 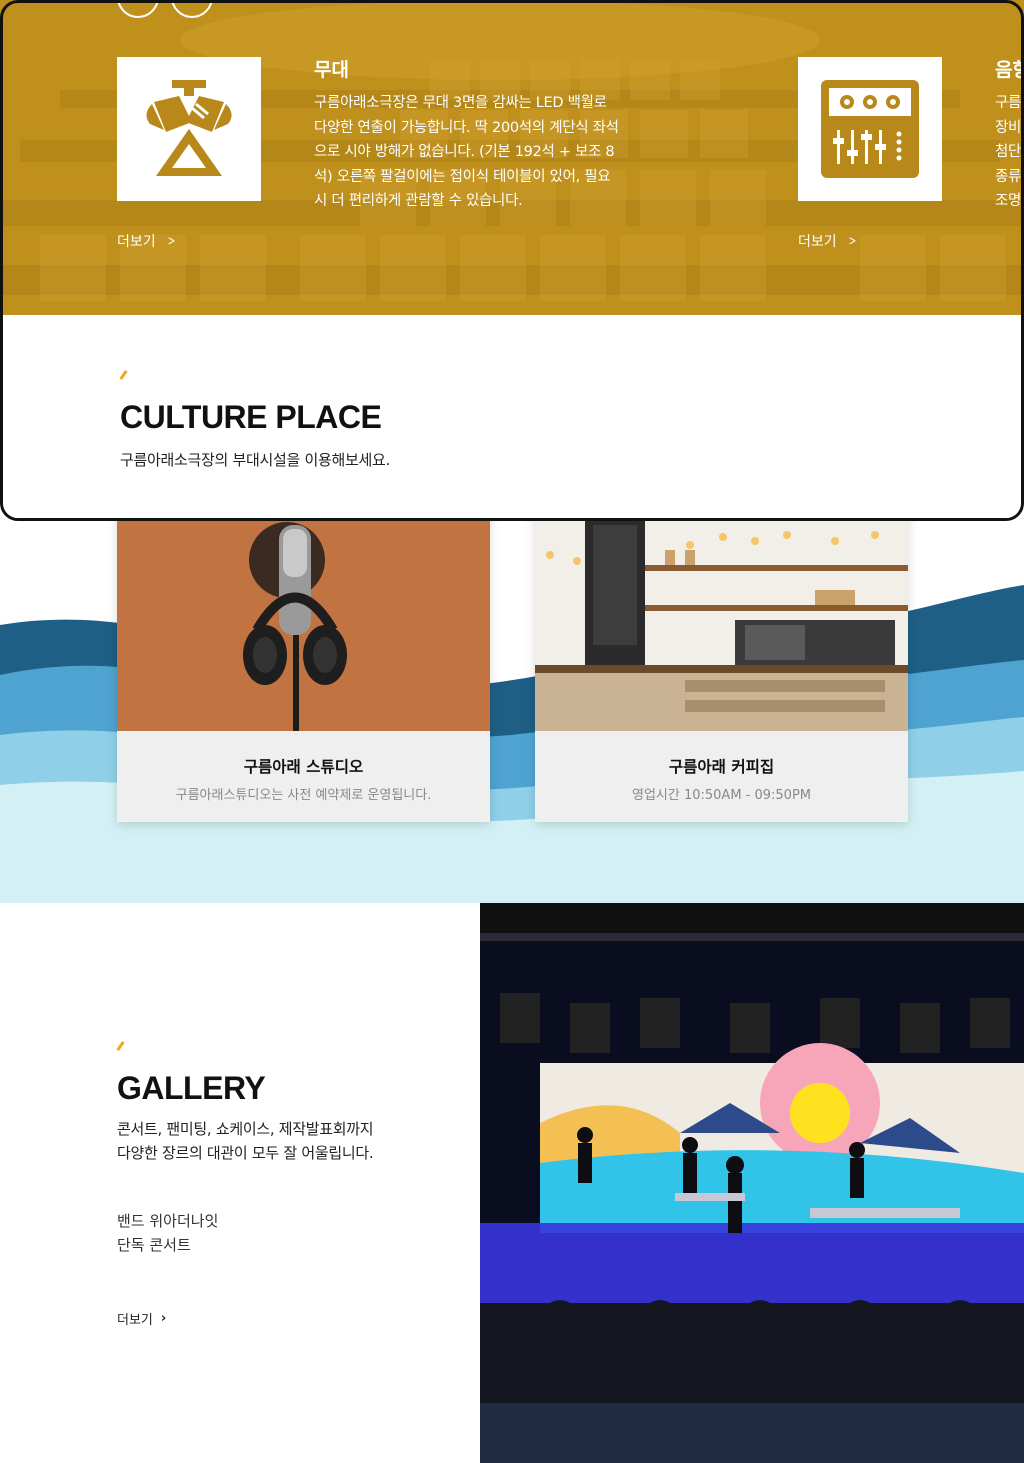 I want to click on card-description: 영업시간 10:50AM - 09:50PM, so click(x=721, y=795).